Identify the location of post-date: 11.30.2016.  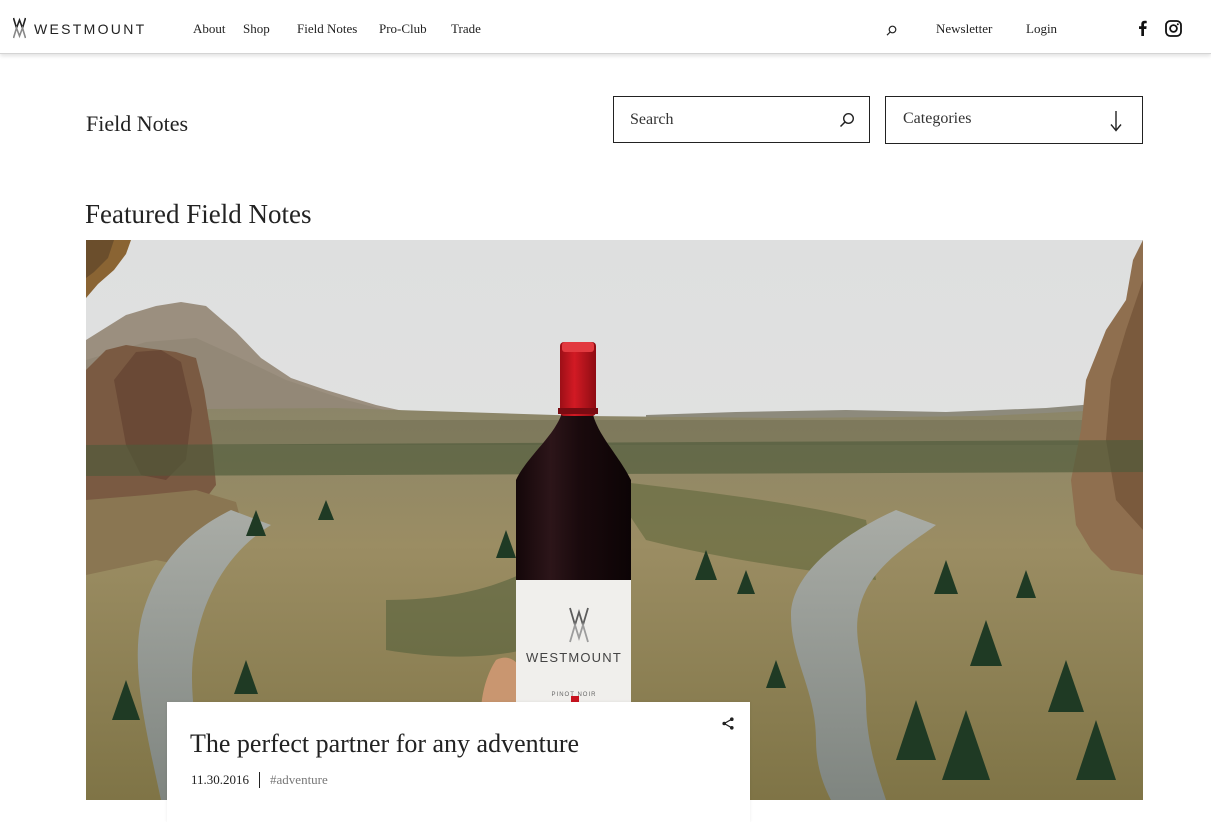
(220, 779).